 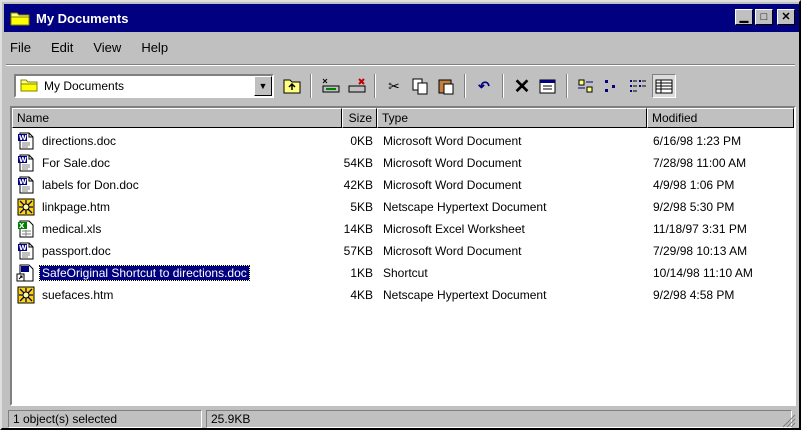 I want to click on address-value: My Documents, so click(x=84, y=86).